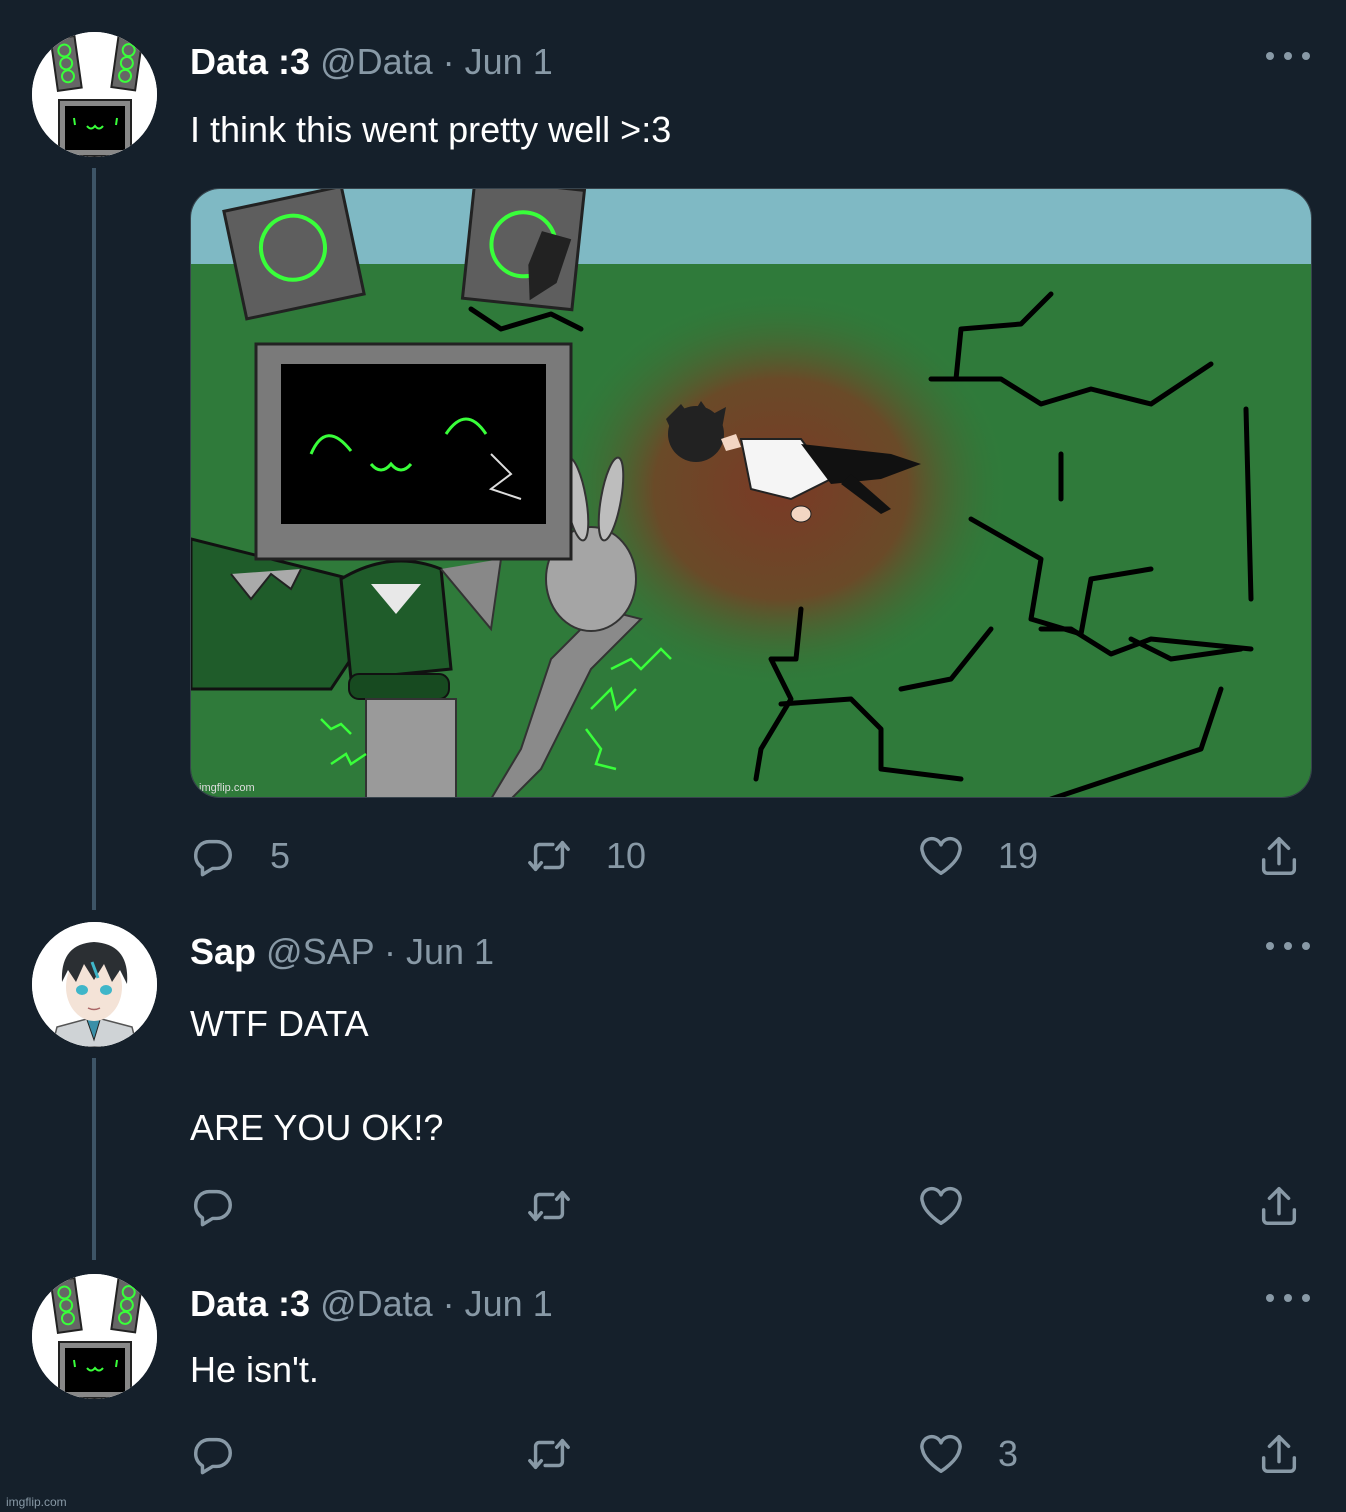 The image size is (1346, 1512). I want to click on retweet-count: 10, so click(626, 855).